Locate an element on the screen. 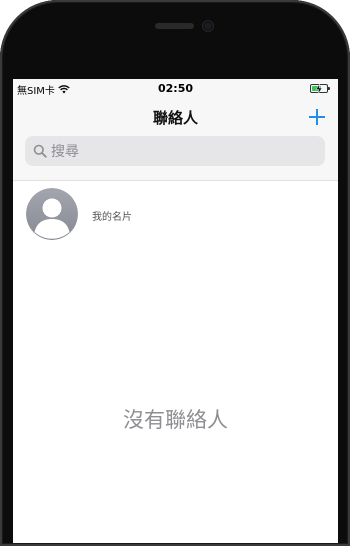 The height and width of the screenshot is (546, 350). status-time: 02:50 is located at coordinates (175, 88).